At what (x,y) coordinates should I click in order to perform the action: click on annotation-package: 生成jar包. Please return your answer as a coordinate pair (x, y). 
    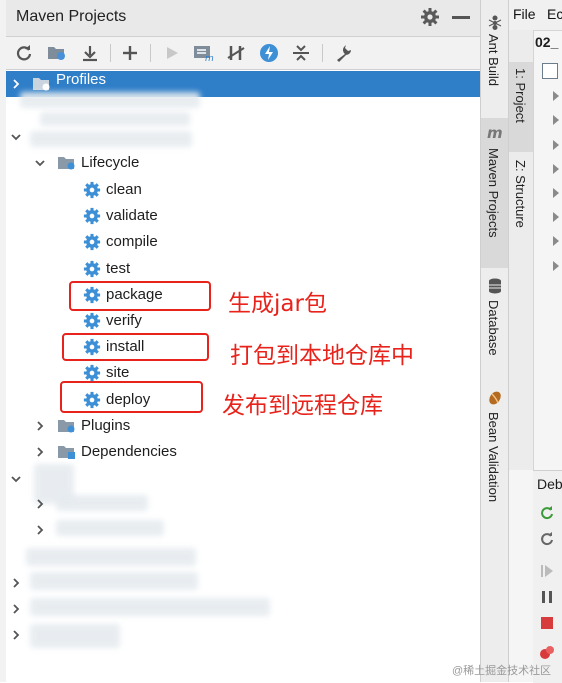
    Looking at the image, I should click on (277, 304).